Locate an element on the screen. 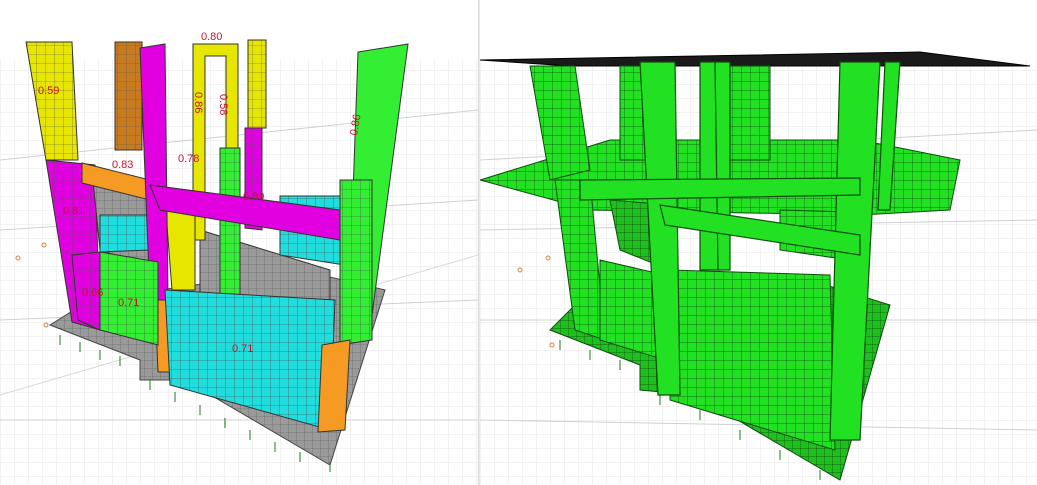 This screenshot has height=485, width=1037. ratio-label: 0.58 is located at coordinates (223, 104).